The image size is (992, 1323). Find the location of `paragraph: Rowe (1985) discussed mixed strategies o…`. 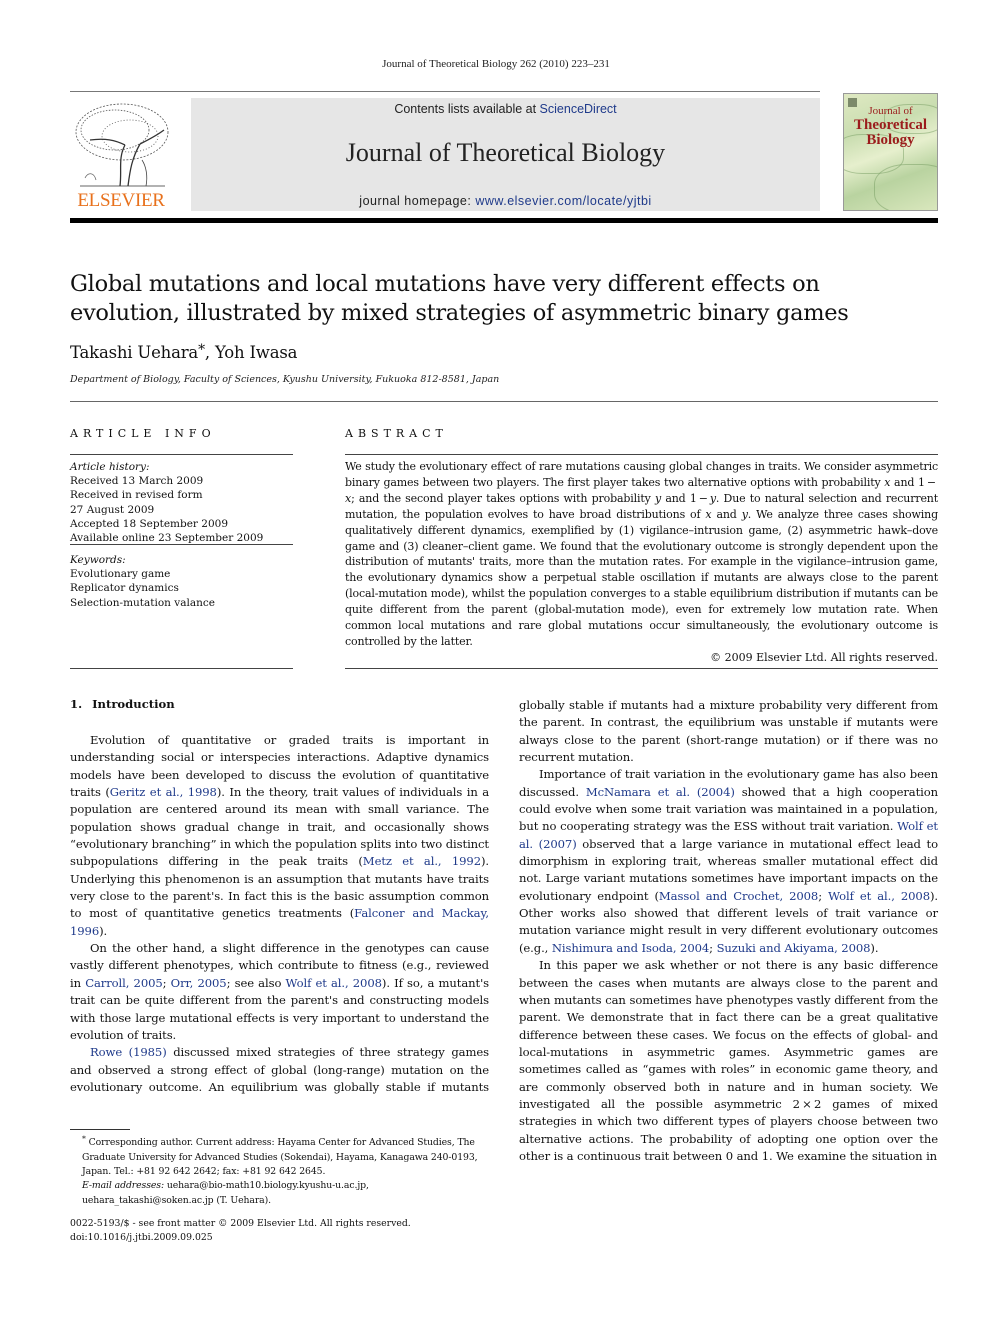

paragraph: Rowe (1985) discussed mixed strategies o… is located at coordinates (279, 1070).